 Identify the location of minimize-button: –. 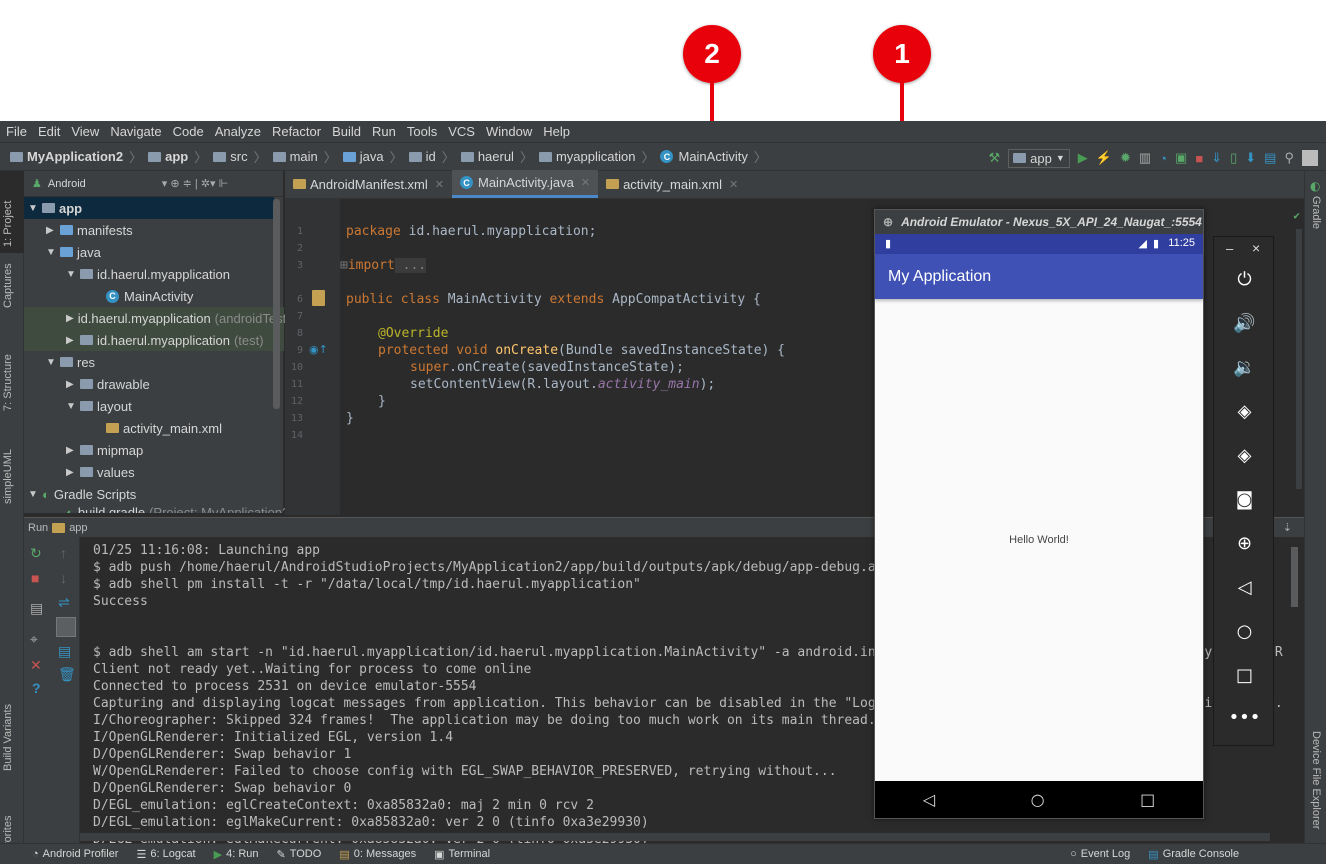
(1229, 248).